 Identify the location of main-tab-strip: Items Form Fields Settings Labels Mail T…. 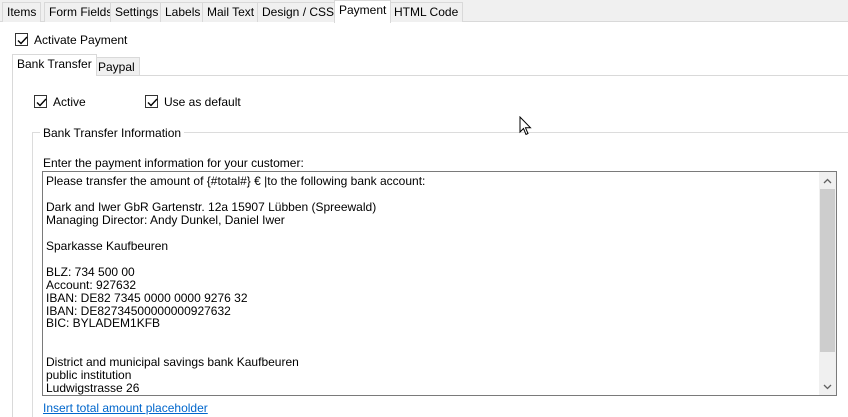
(424, 11).